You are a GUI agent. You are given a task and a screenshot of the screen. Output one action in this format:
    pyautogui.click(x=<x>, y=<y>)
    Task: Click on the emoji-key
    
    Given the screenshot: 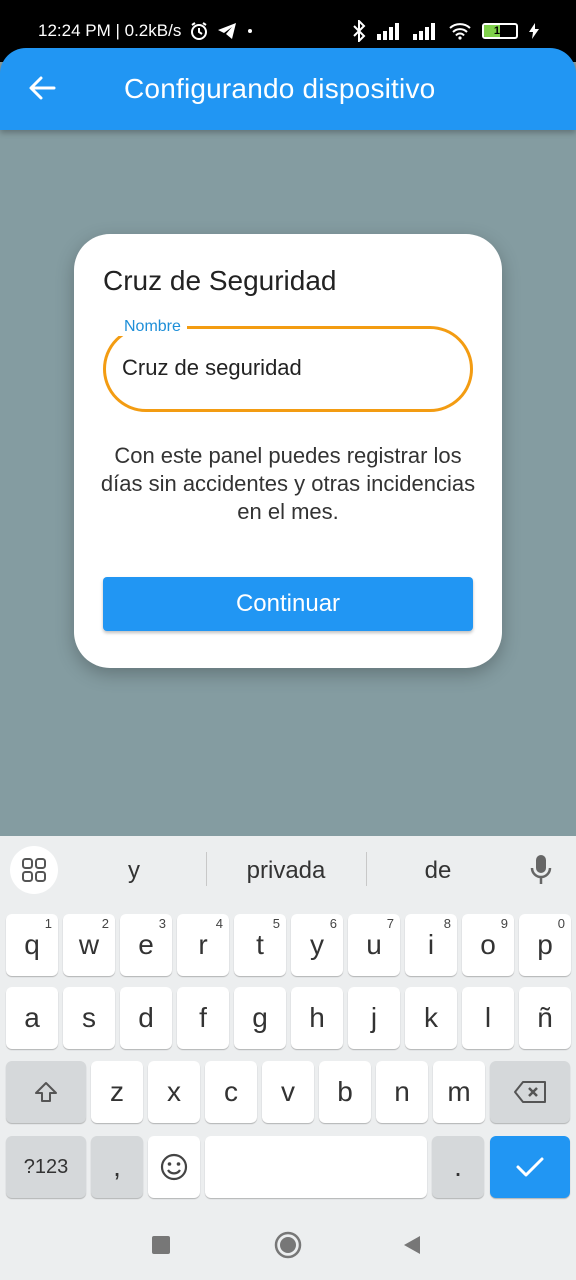 What is the action you would take?
    pyautogui.click(x=174, y=1167)
    